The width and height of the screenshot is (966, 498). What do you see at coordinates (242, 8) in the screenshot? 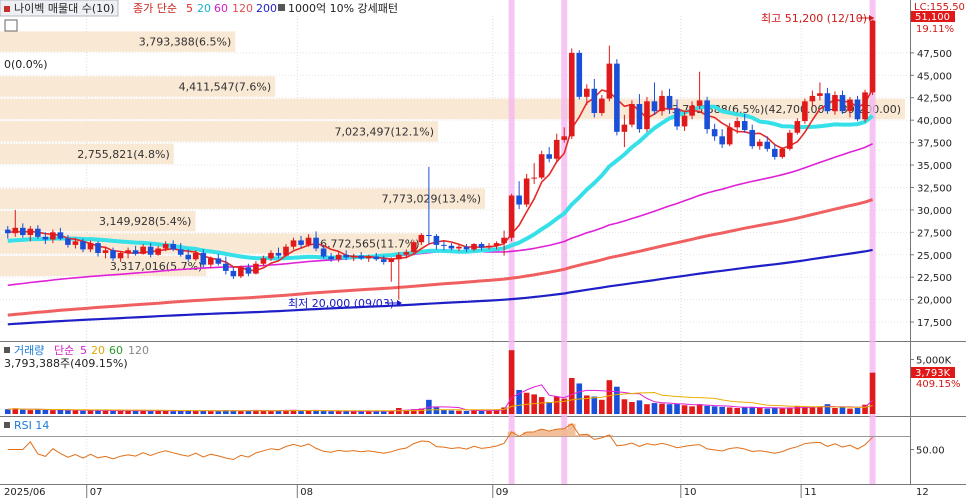
I see `ma-120-label: 120` at bounding box center [242, 8].